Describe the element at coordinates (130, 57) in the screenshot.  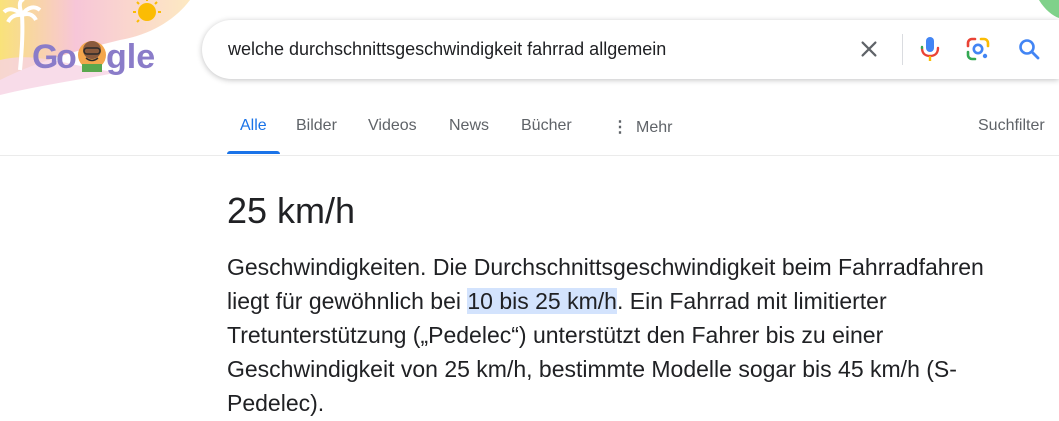
I see `svg-text: gle` at that location.